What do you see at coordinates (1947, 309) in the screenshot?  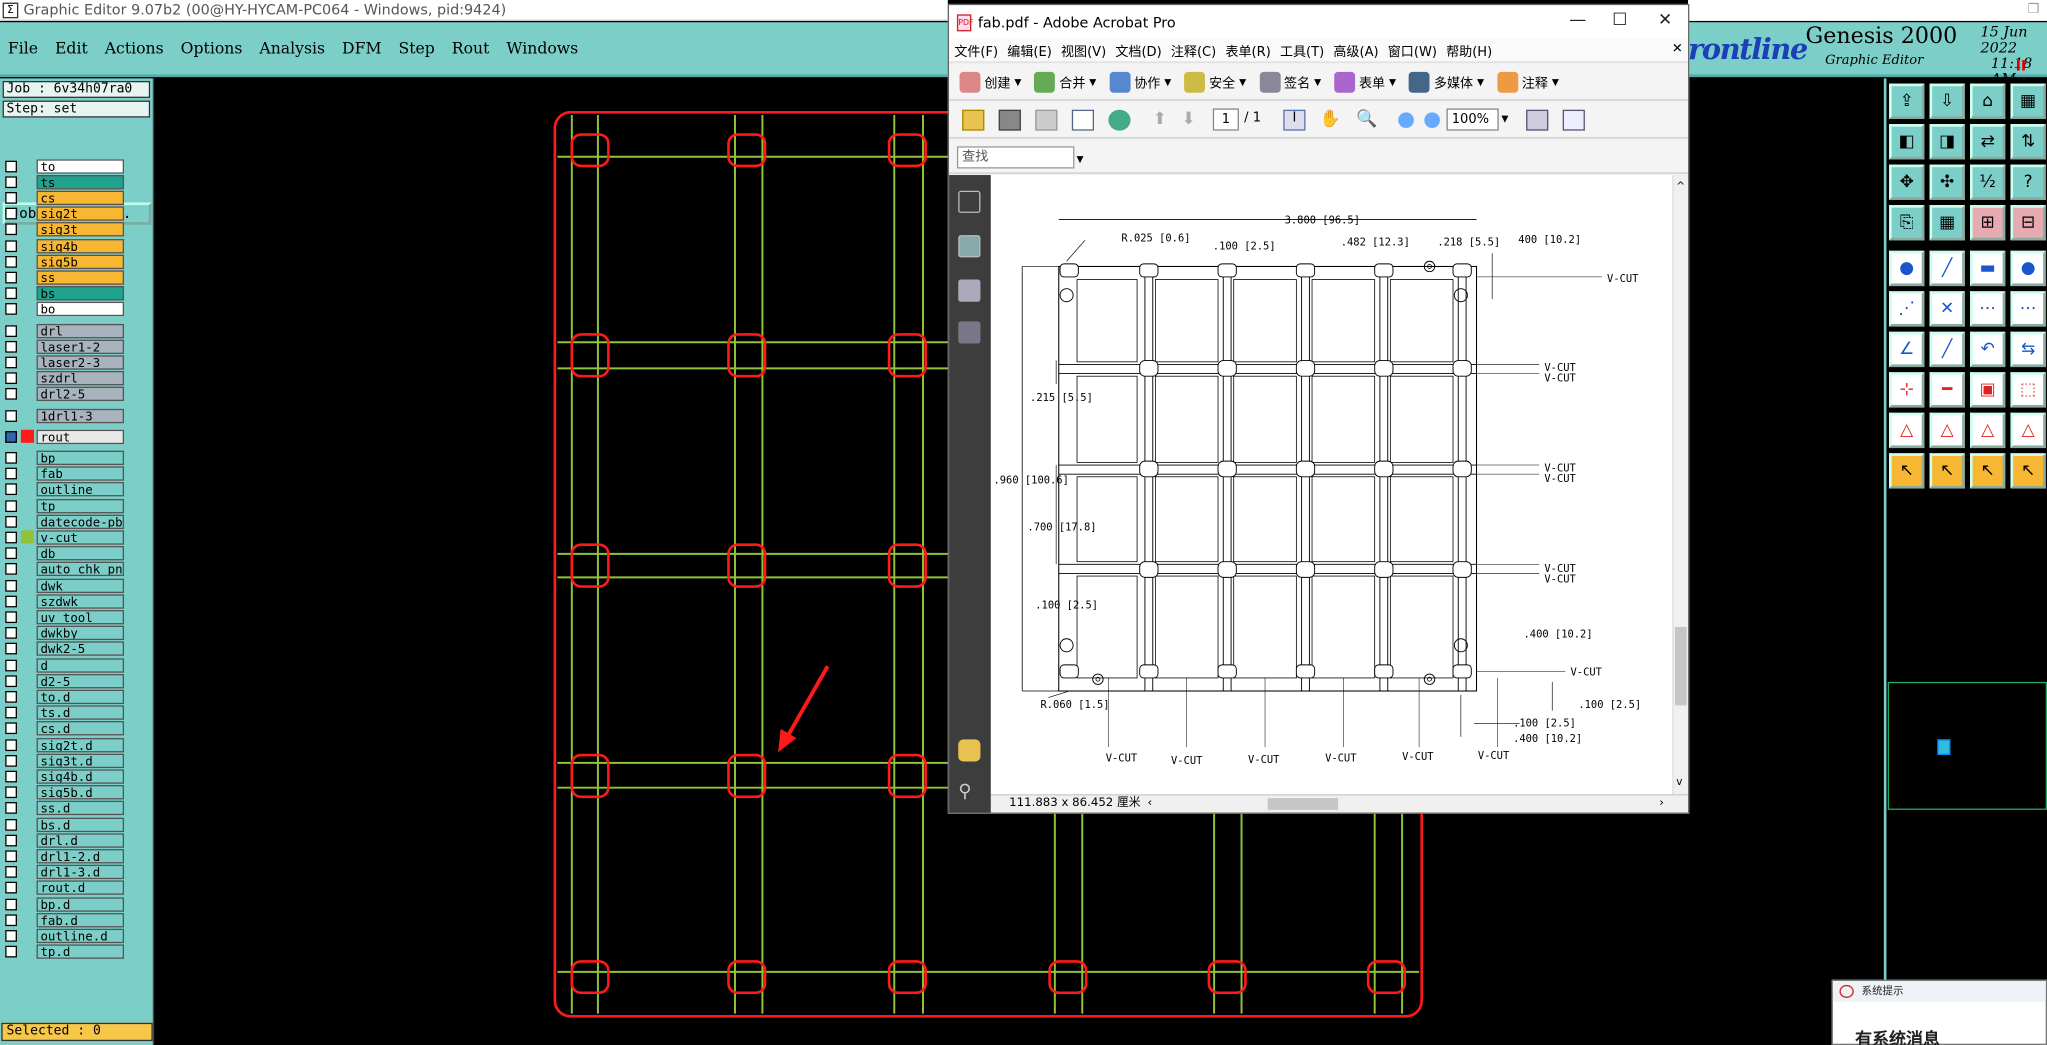 I see `cross-icon: ✕` at bounding box center [1947, 309].